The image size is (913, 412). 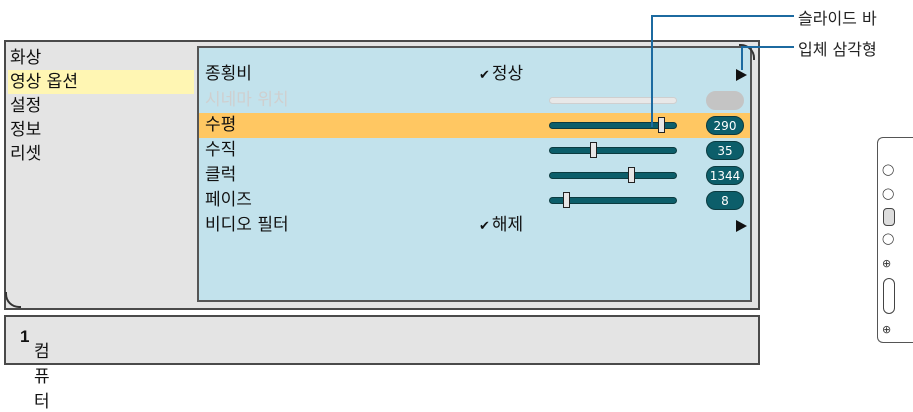 I want to click on option-label: 수평, so click(x=221, y=125).